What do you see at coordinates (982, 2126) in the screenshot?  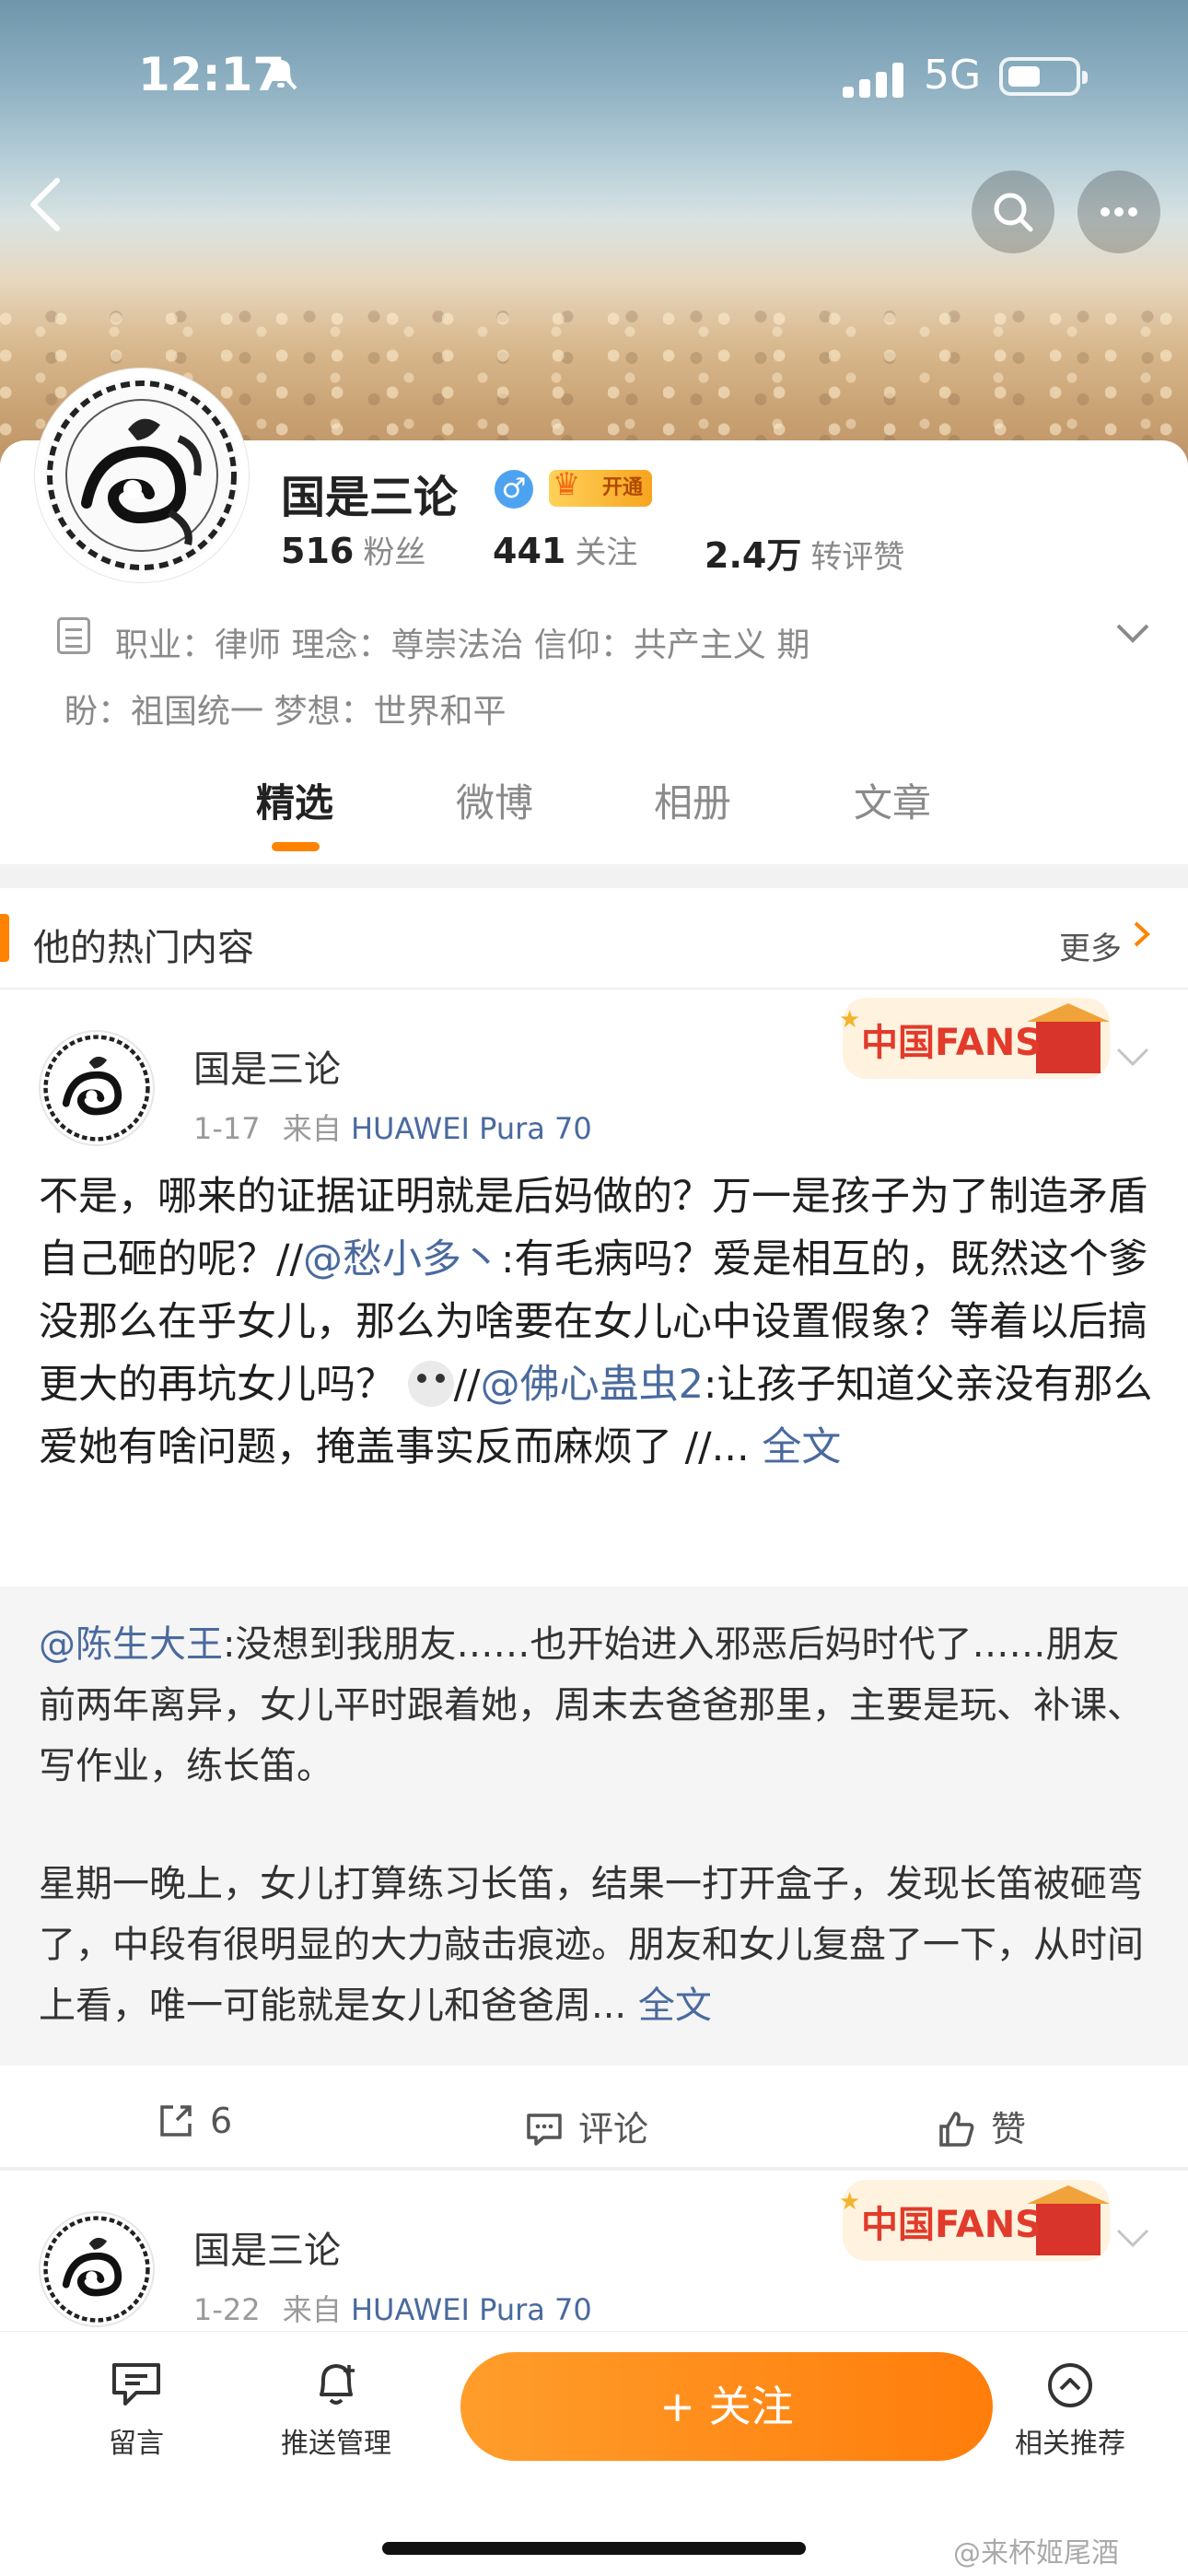 I see `like-button: 赞` at bounding box center [982, 2126].